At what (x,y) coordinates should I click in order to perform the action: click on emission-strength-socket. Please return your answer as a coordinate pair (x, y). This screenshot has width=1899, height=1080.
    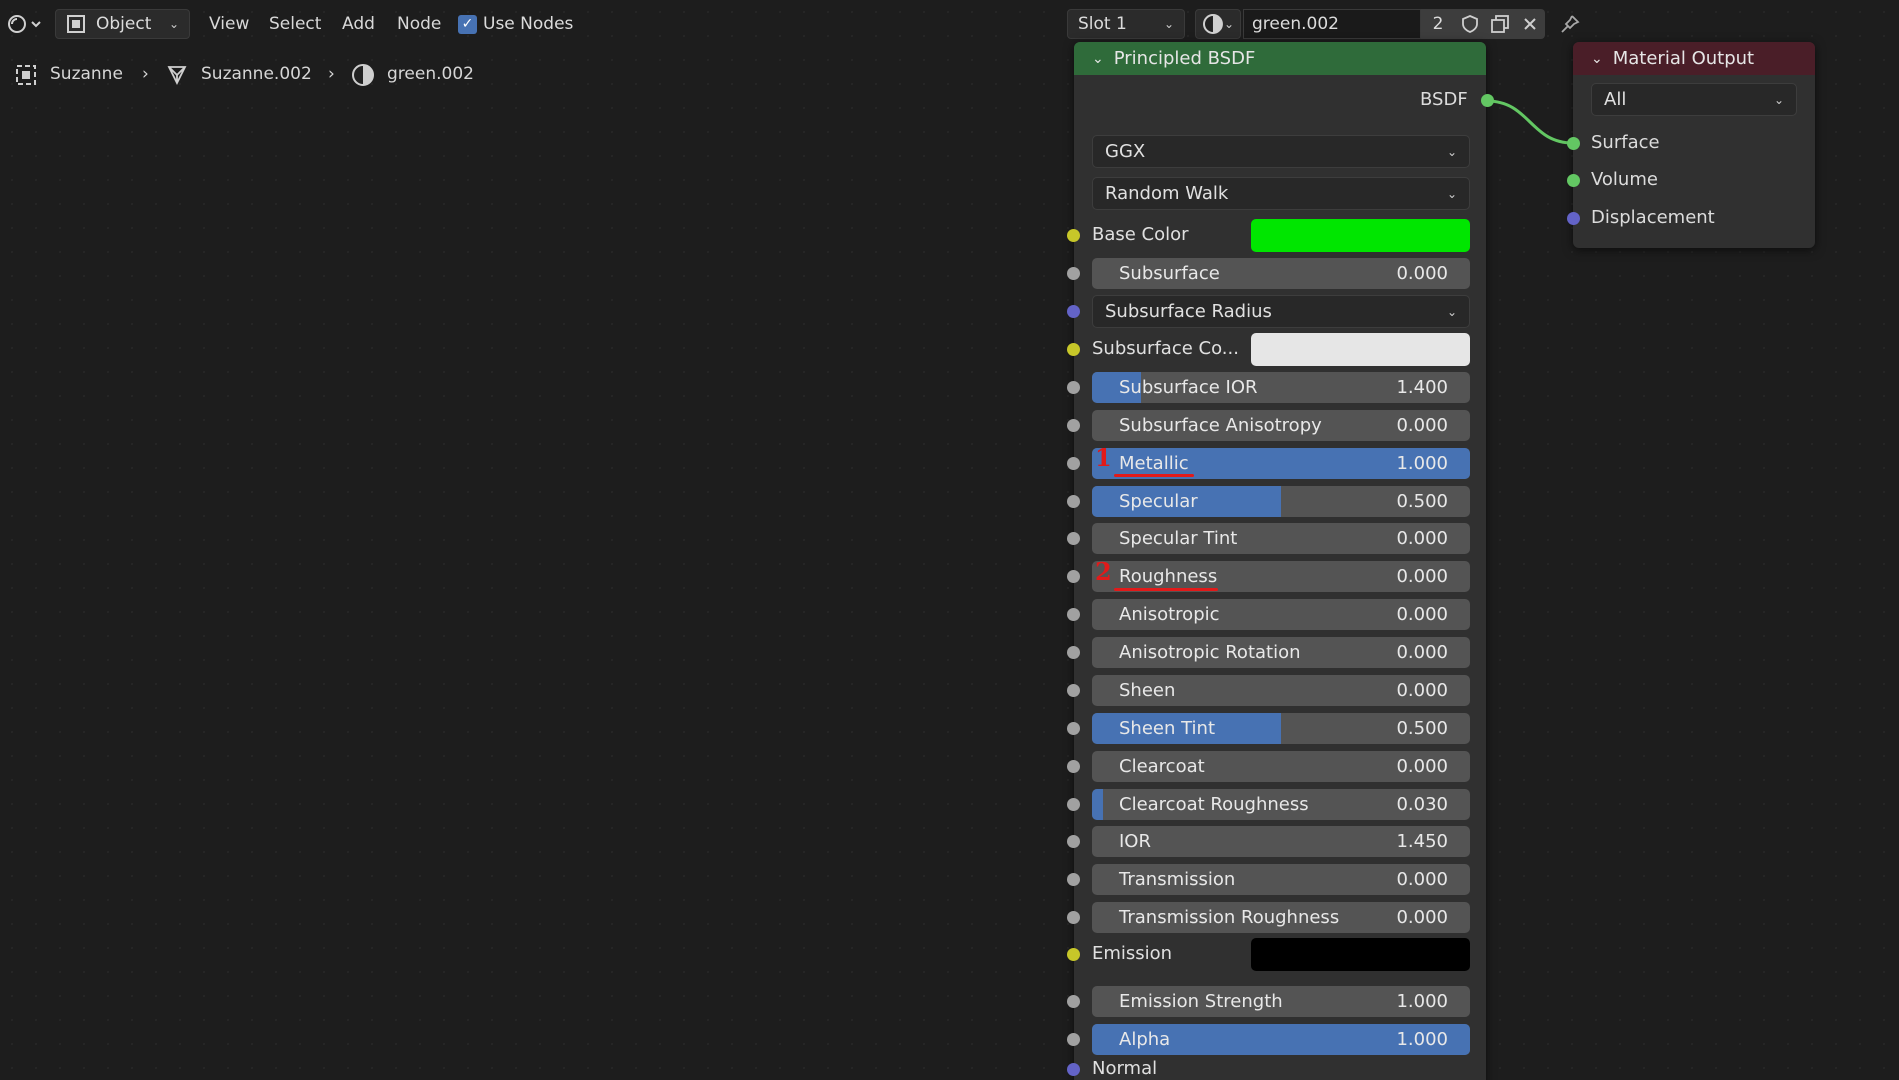
    Looking at the image, I should click on (1073, 1001).